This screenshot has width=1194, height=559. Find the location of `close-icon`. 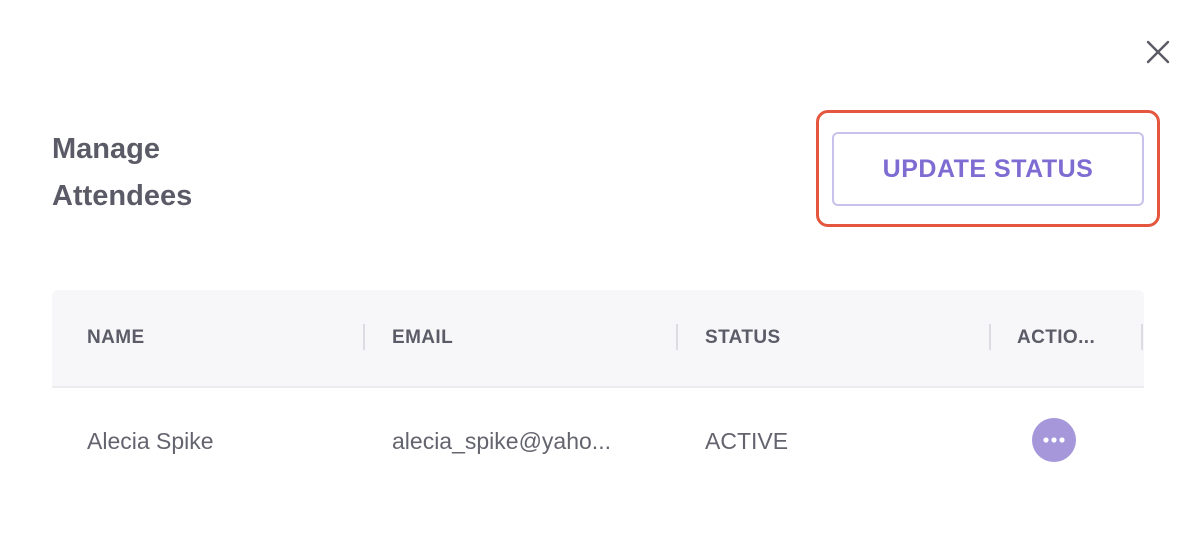

close-icon is located at coordinates (1158, 52).